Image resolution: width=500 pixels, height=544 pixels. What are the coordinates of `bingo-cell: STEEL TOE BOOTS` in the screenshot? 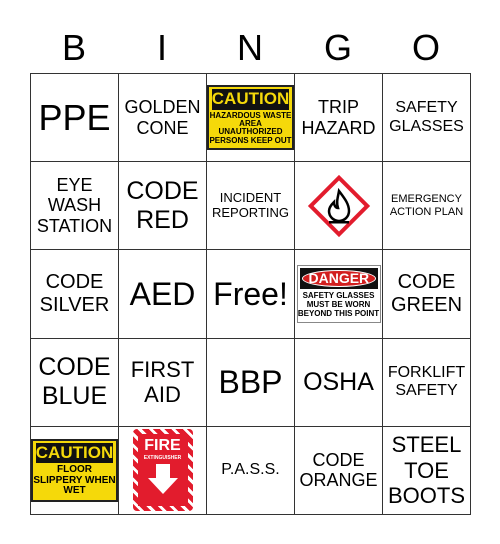 It's located at (427, 470).